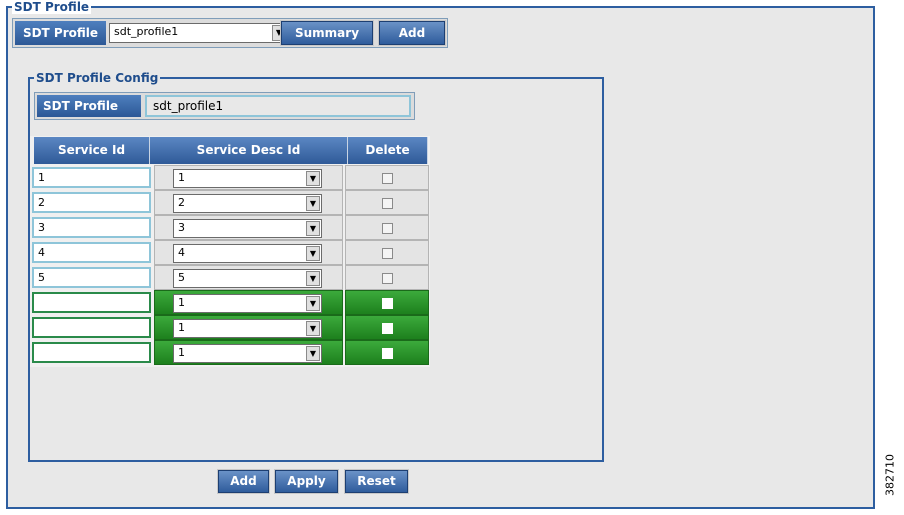  I want to click on service-id-input: 5, so click(91, 277).